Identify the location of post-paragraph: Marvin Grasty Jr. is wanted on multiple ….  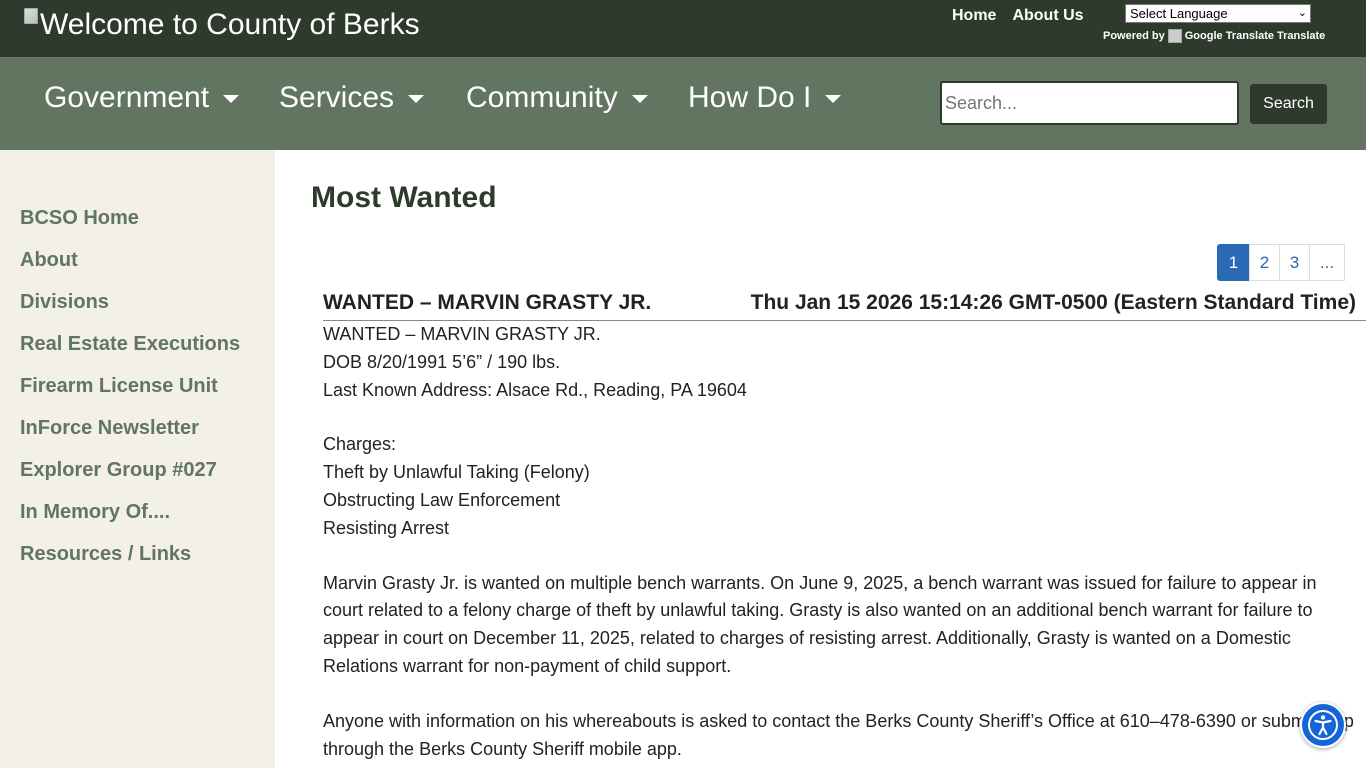
(820, 624).